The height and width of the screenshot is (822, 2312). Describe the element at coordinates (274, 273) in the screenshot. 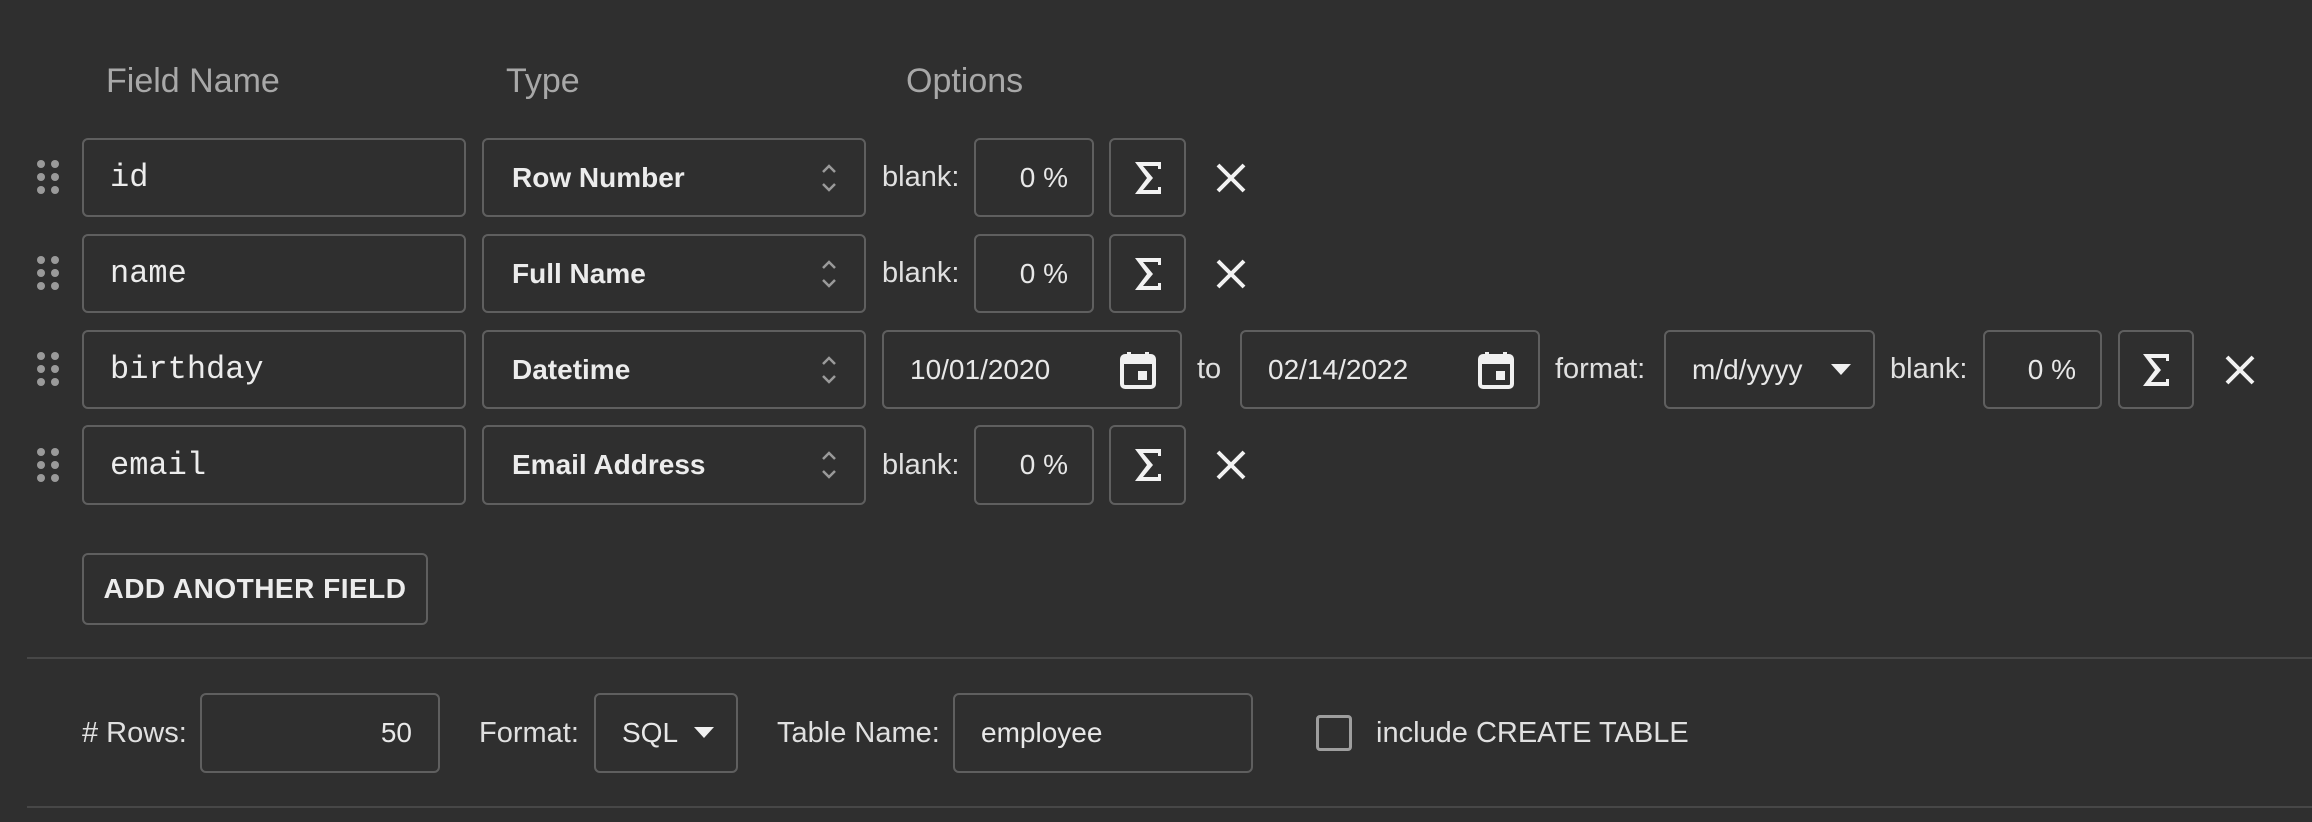

I see `field-name-input: name` at that location.